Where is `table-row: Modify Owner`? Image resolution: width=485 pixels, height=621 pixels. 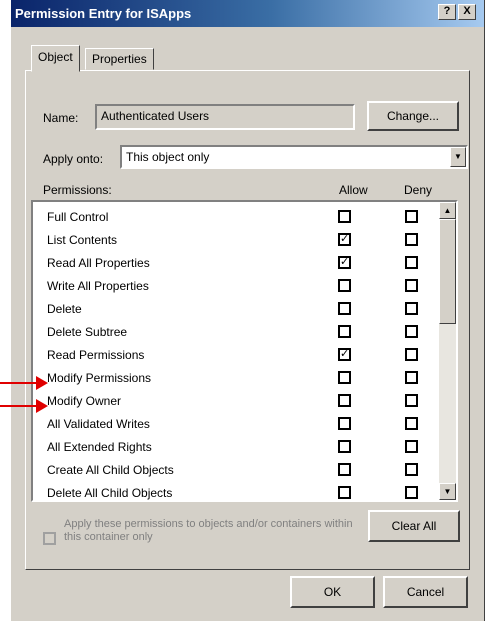
table-row: Modify Owner is located at coordinates (233, 401).